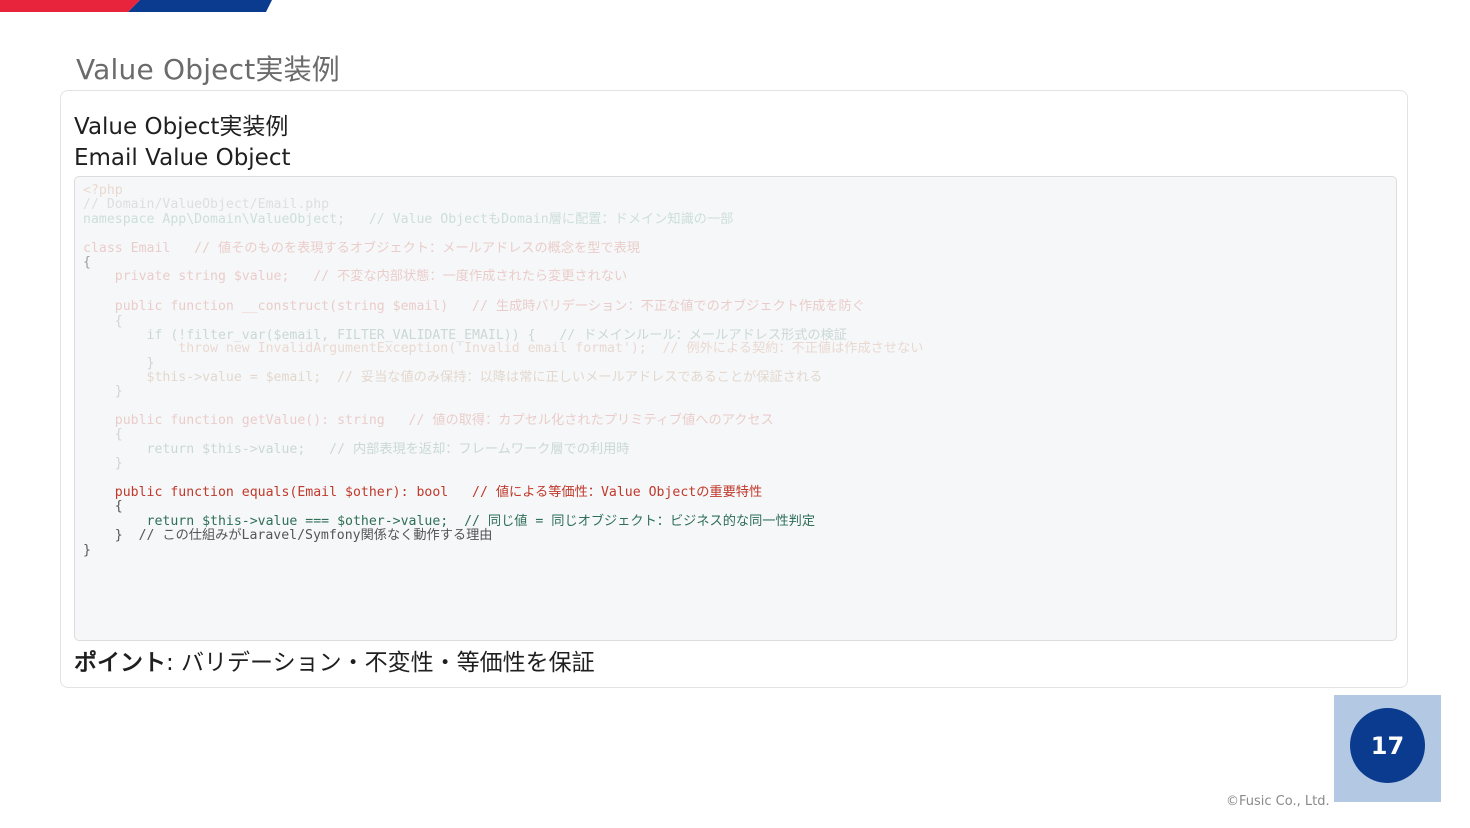 The image size is (1470, 828). I want to click on key-point-label: ポイント, so click(120, 663).